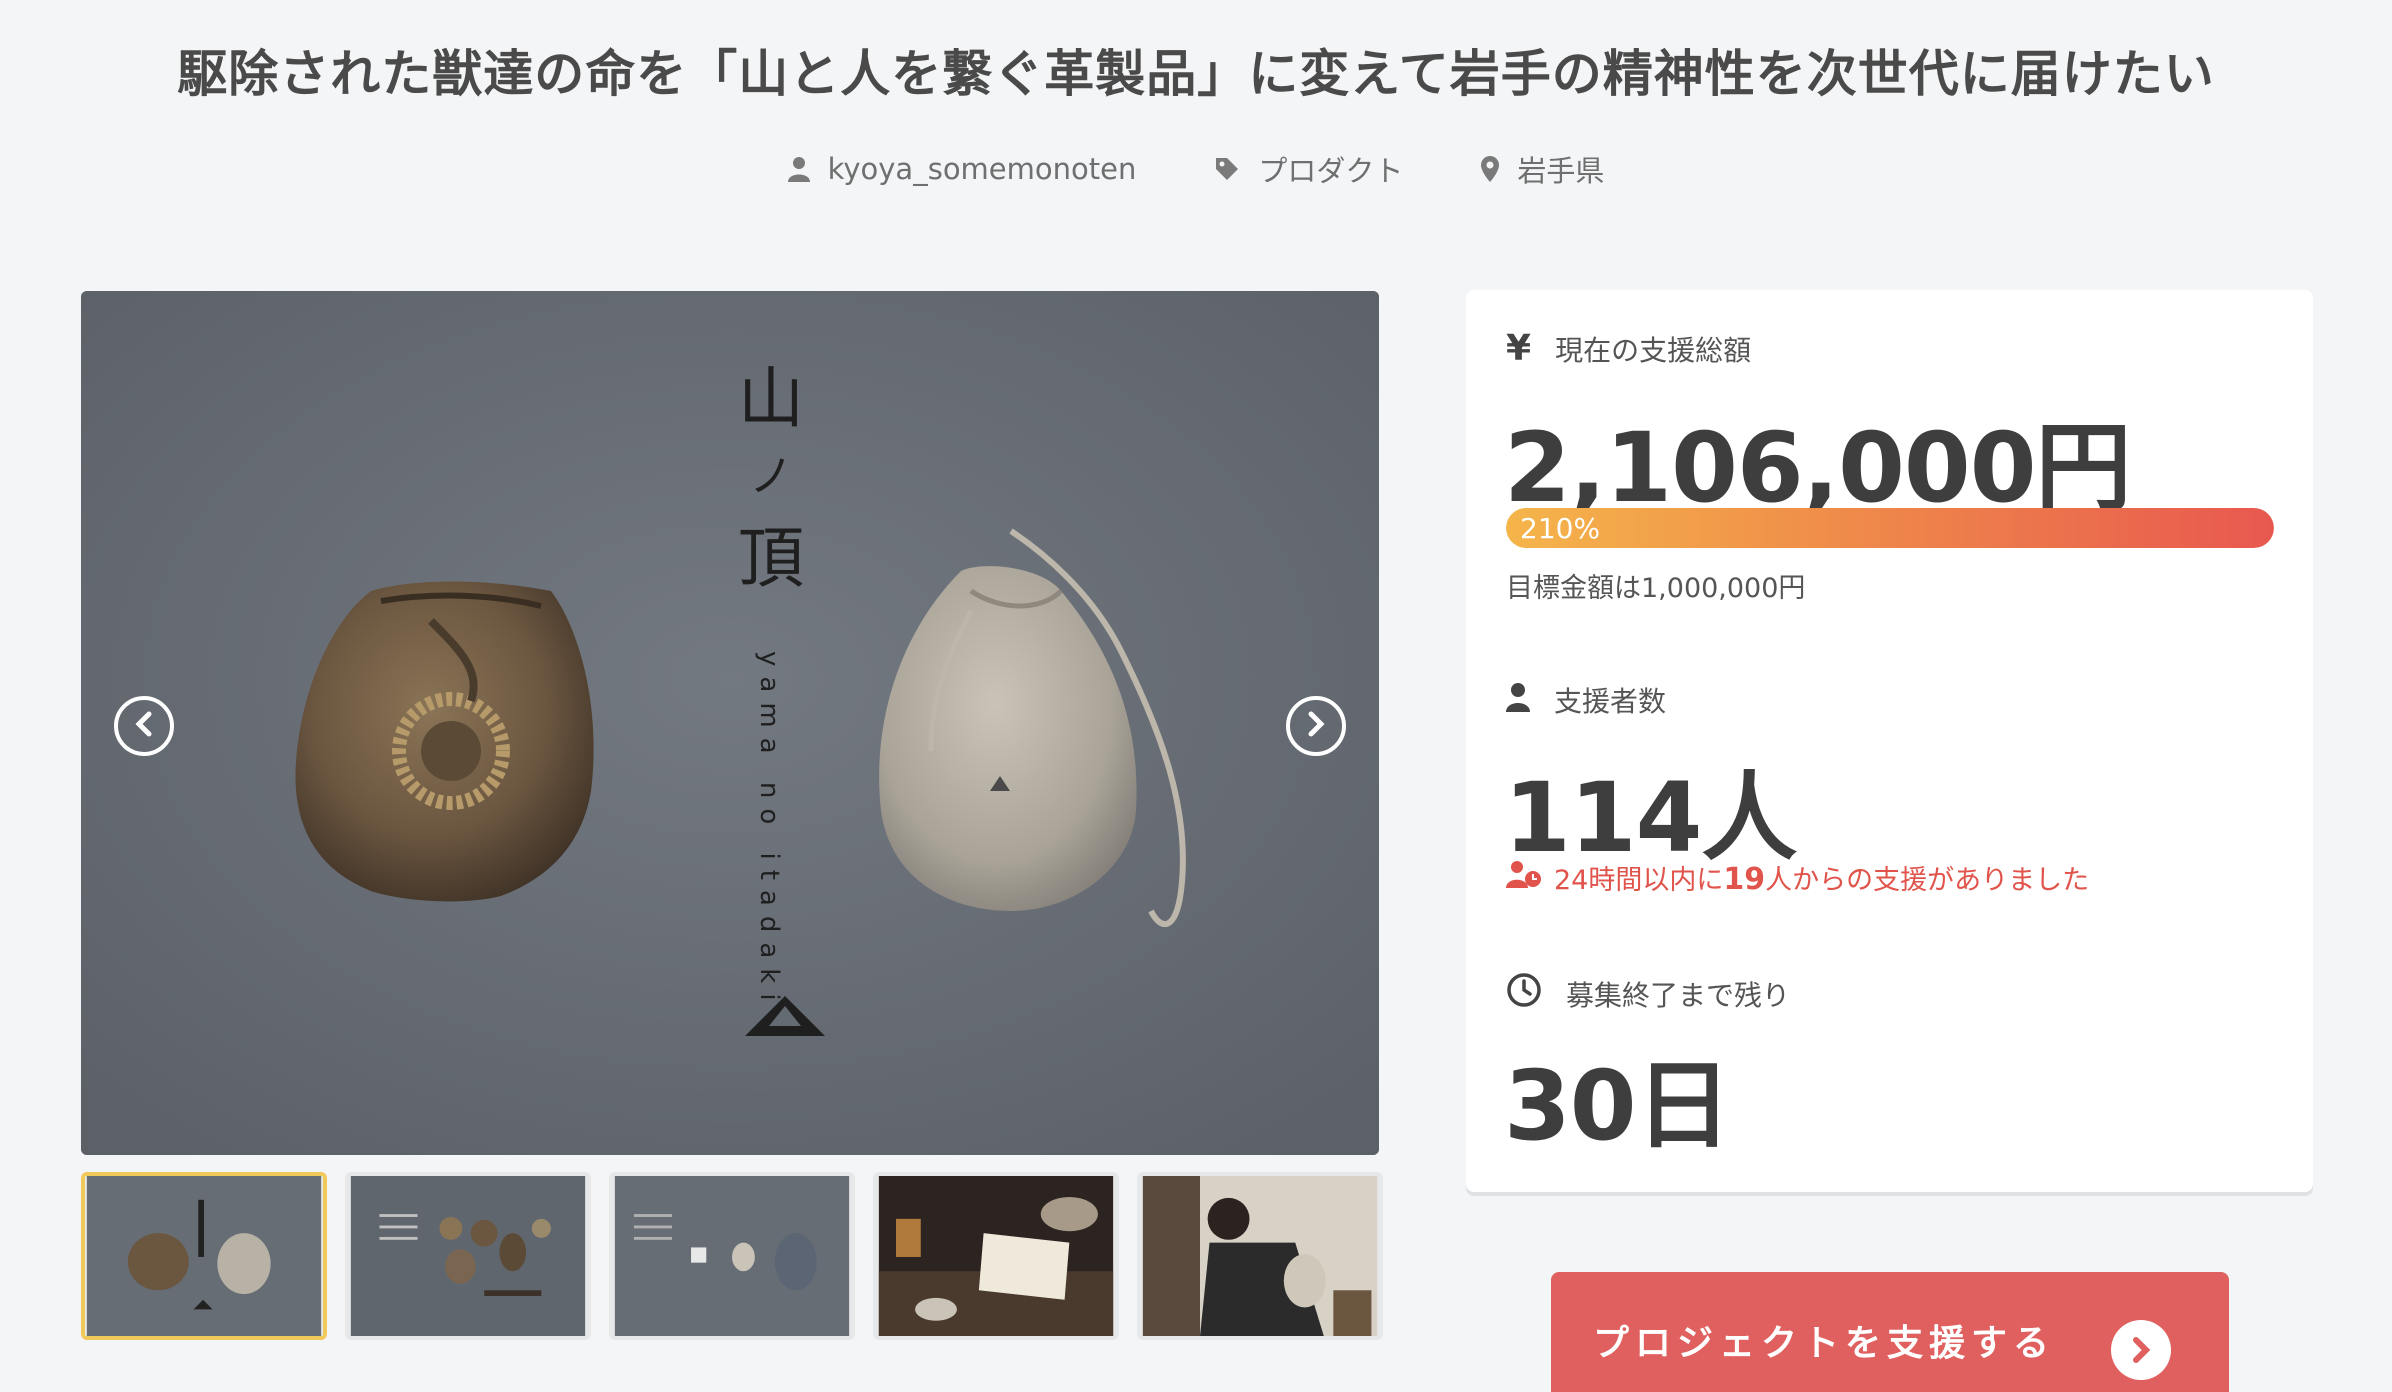  I want to click on support-project-button: プロジェクトを支援する, so click(1890, 1332).